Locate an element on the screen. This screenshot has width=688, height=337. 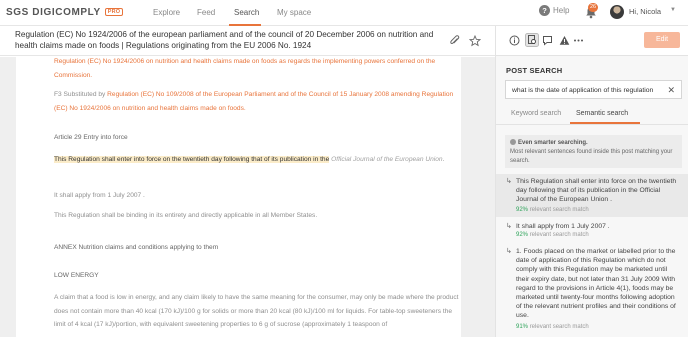
article-29-heading: Article 29 Entry into force is located at coordinates (91, 137).